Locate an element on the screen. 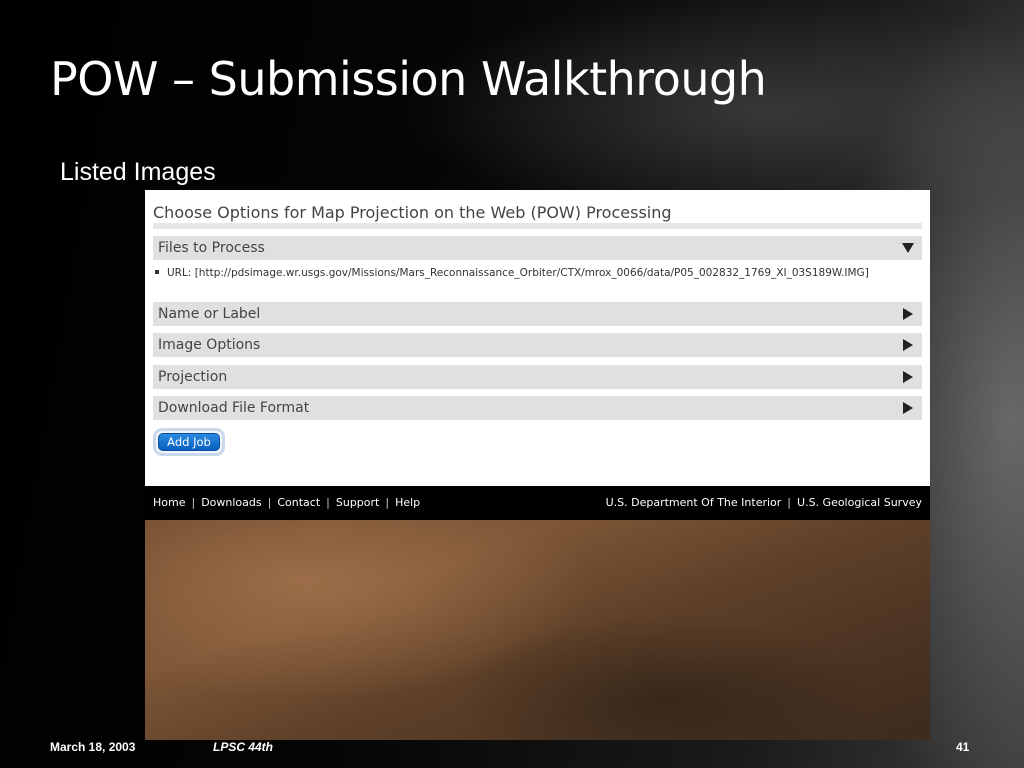  section-name-or-label: Name or Label is located at coordinates (537, 314).